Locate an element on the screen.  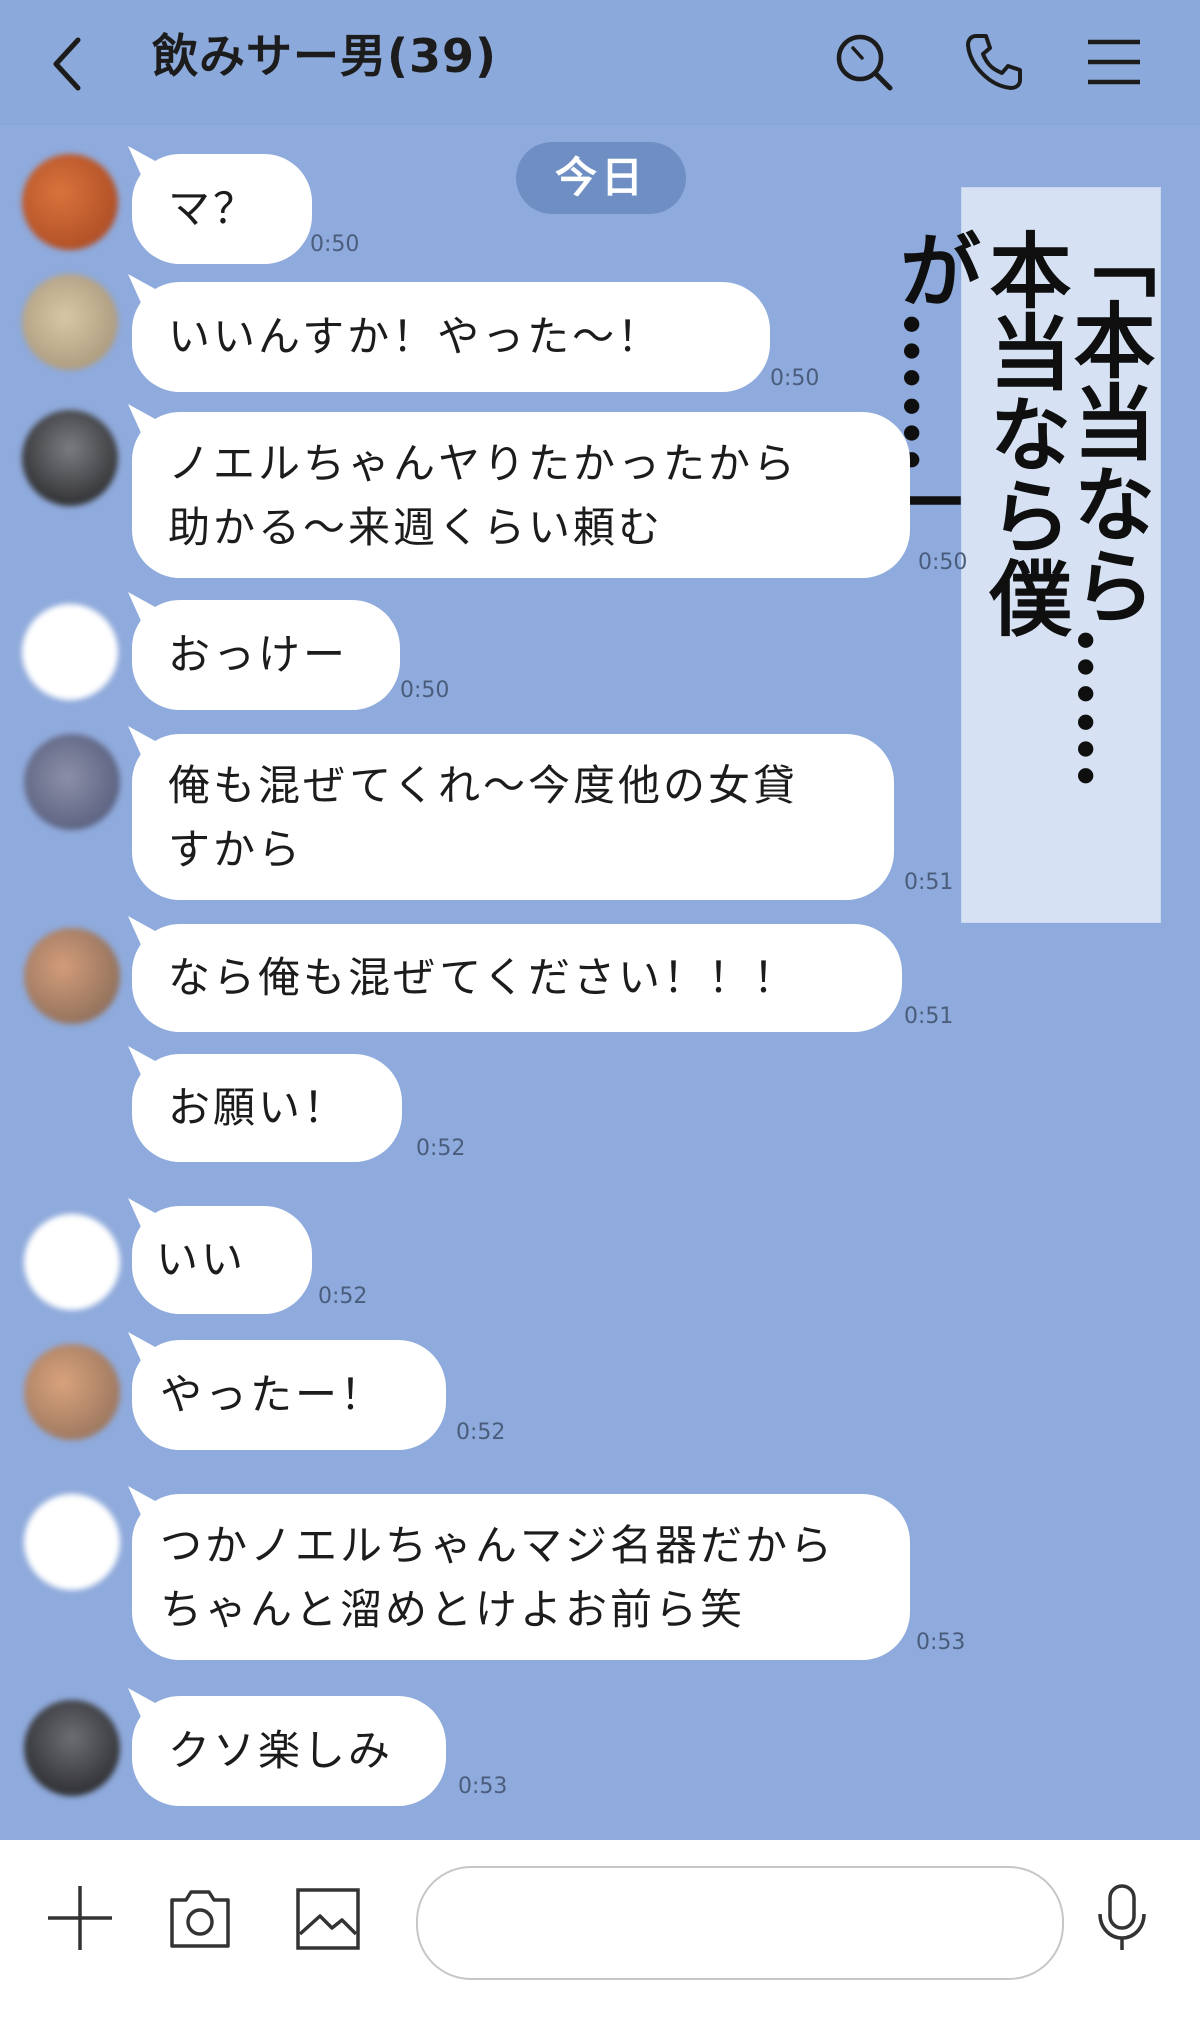
search-icon is located at coordinates (864, 62).